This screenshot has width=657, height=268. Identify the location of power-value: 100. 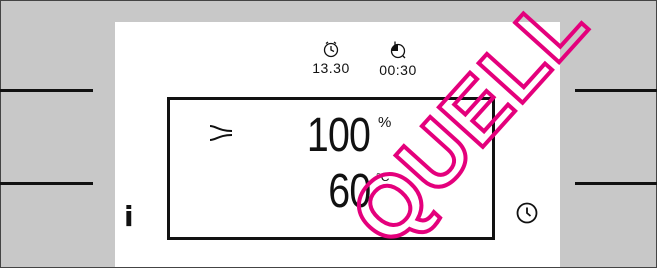
(338, 135).